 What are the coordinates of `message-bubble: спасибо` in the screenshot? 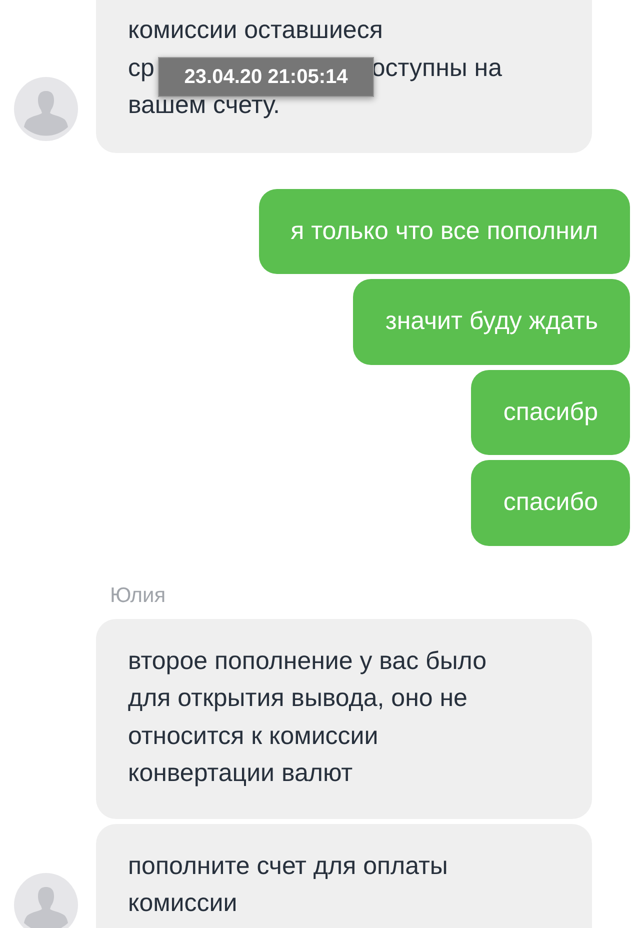 It's located at (550, 503).